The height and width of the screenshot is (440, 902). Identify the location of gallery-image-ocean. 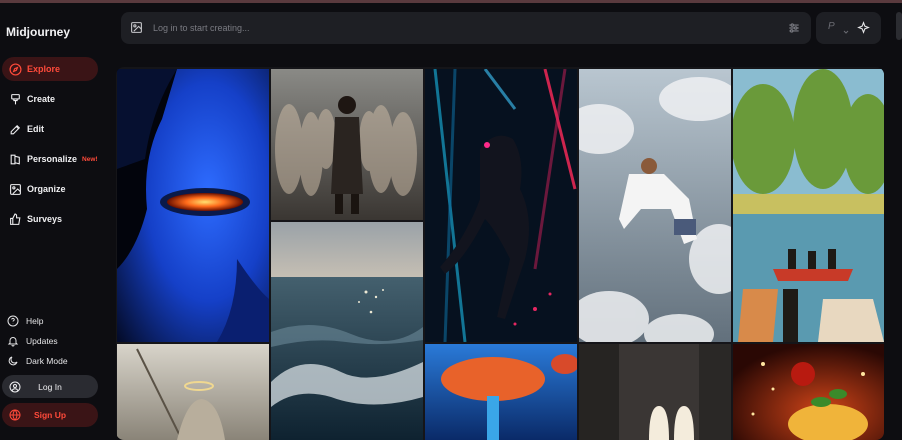
(347, 331).